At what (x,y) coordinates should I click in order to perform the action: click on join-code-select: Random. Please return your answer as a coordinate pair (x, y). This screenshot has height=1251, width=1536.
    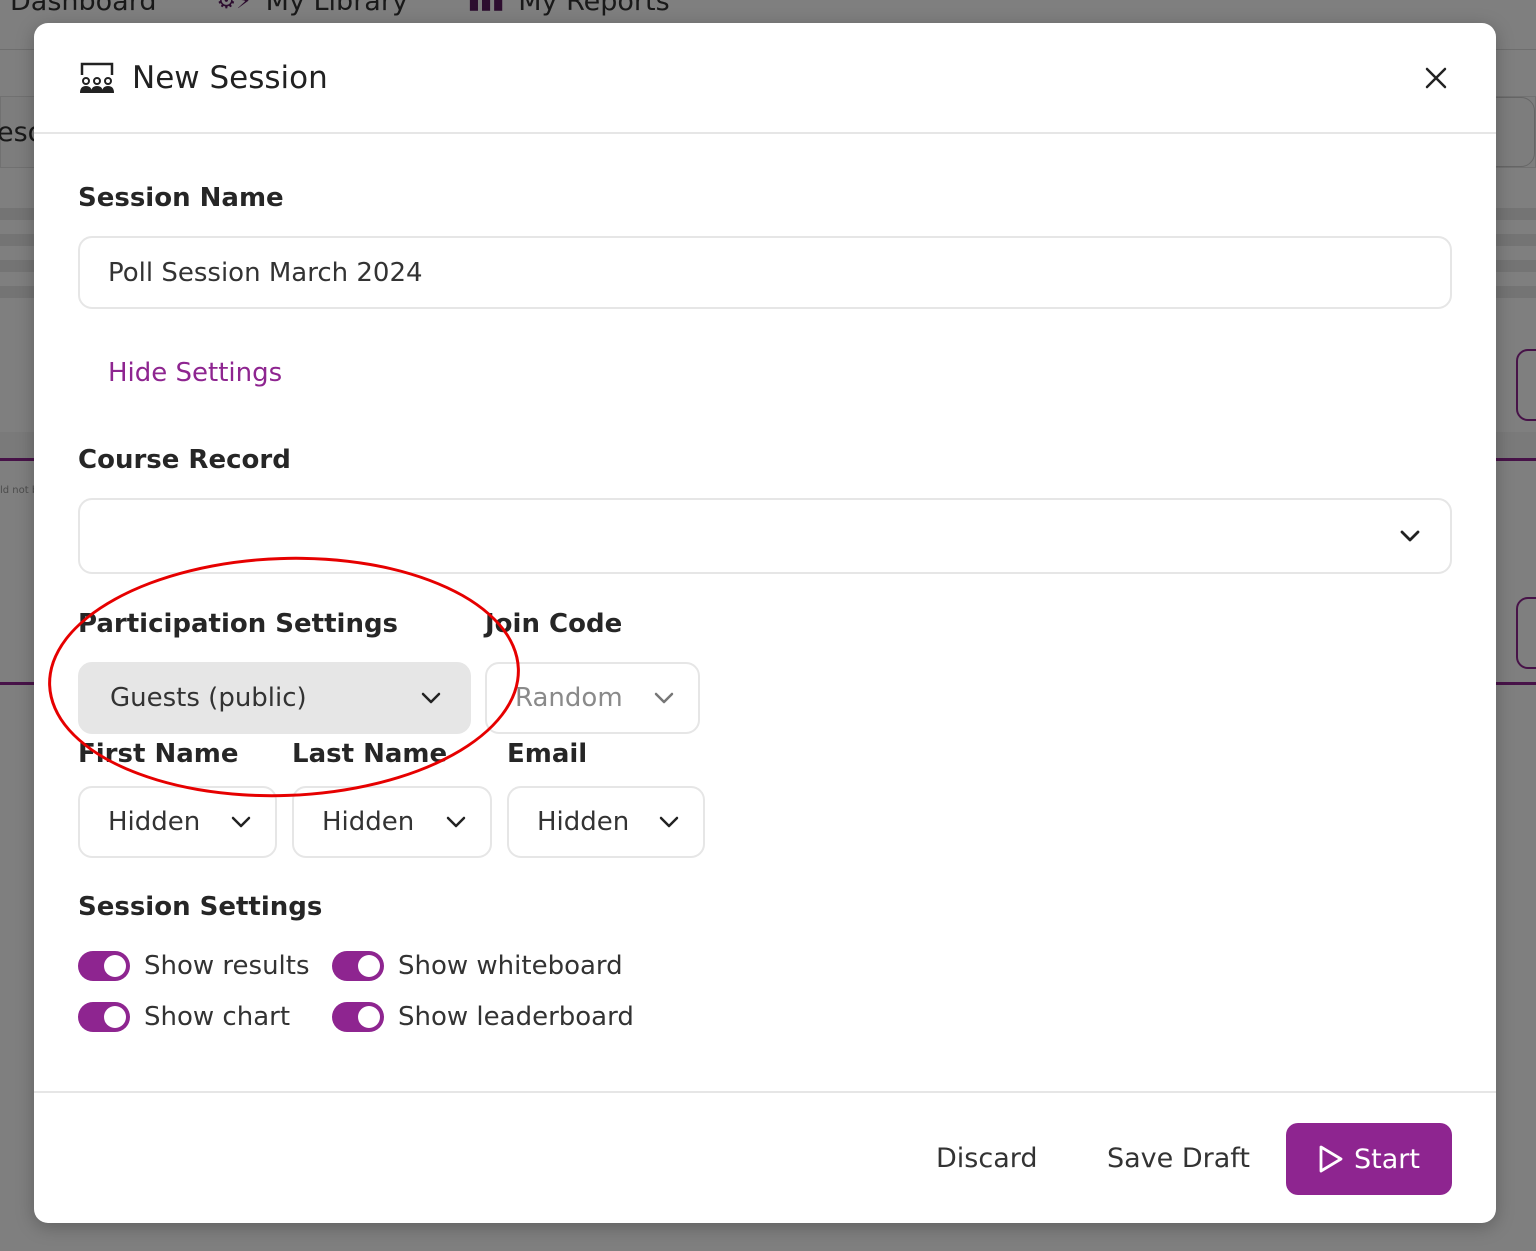
    Looking at the image, I should click on (592, 698).